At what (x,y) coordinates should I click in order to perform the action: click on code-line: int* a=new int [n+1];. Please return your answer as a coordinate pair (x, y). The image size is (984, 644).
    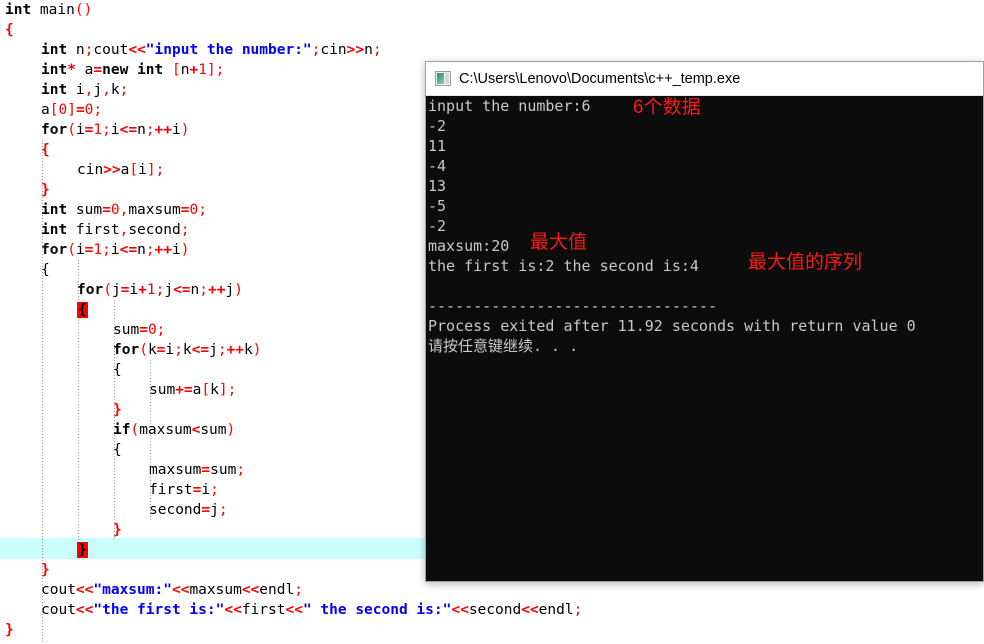
    Looking at the image, I should click on (114, 70).